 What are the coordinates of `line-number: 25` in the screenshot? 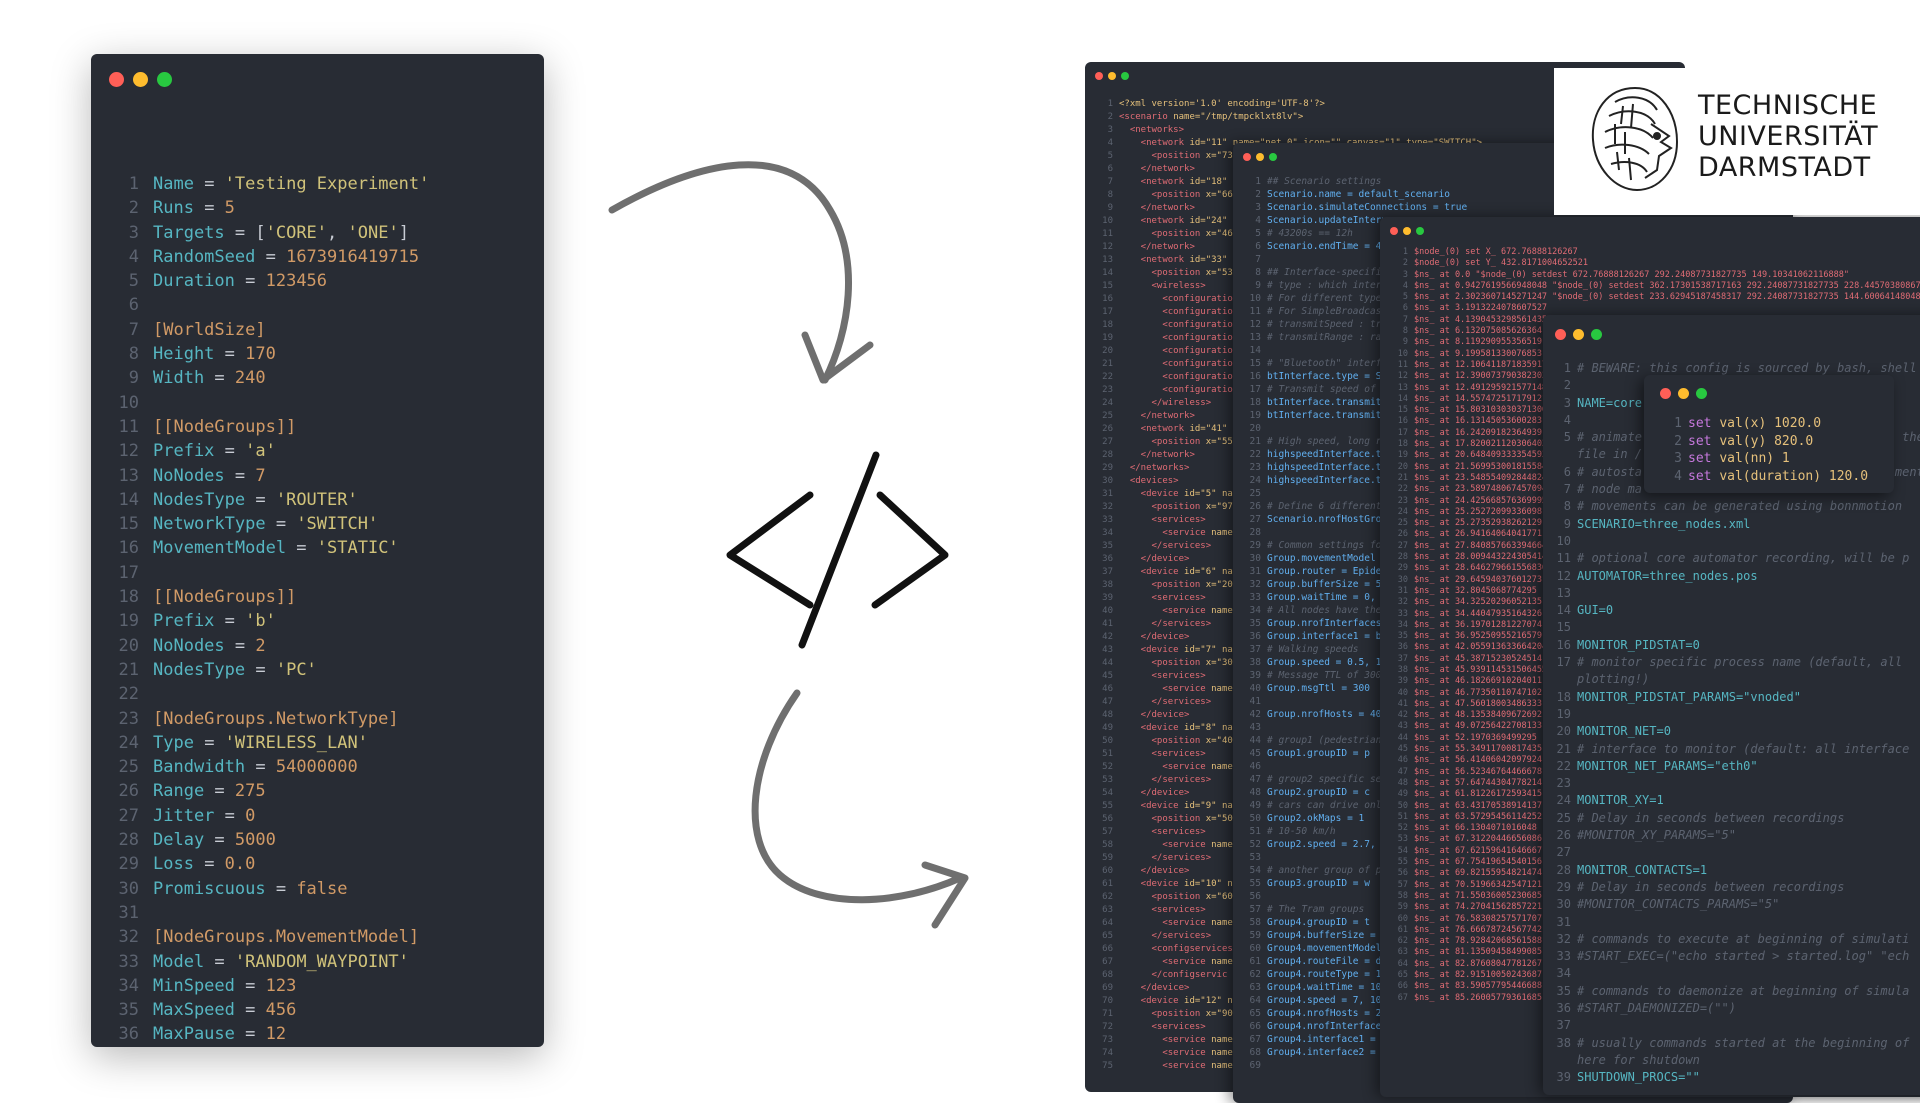 It's located at (1104, 416).